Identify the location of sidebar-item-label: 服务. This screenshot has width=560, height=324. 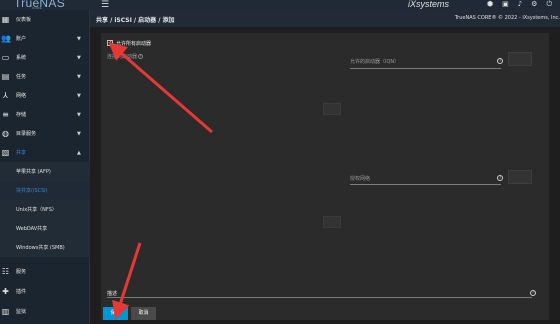
(21, 272).